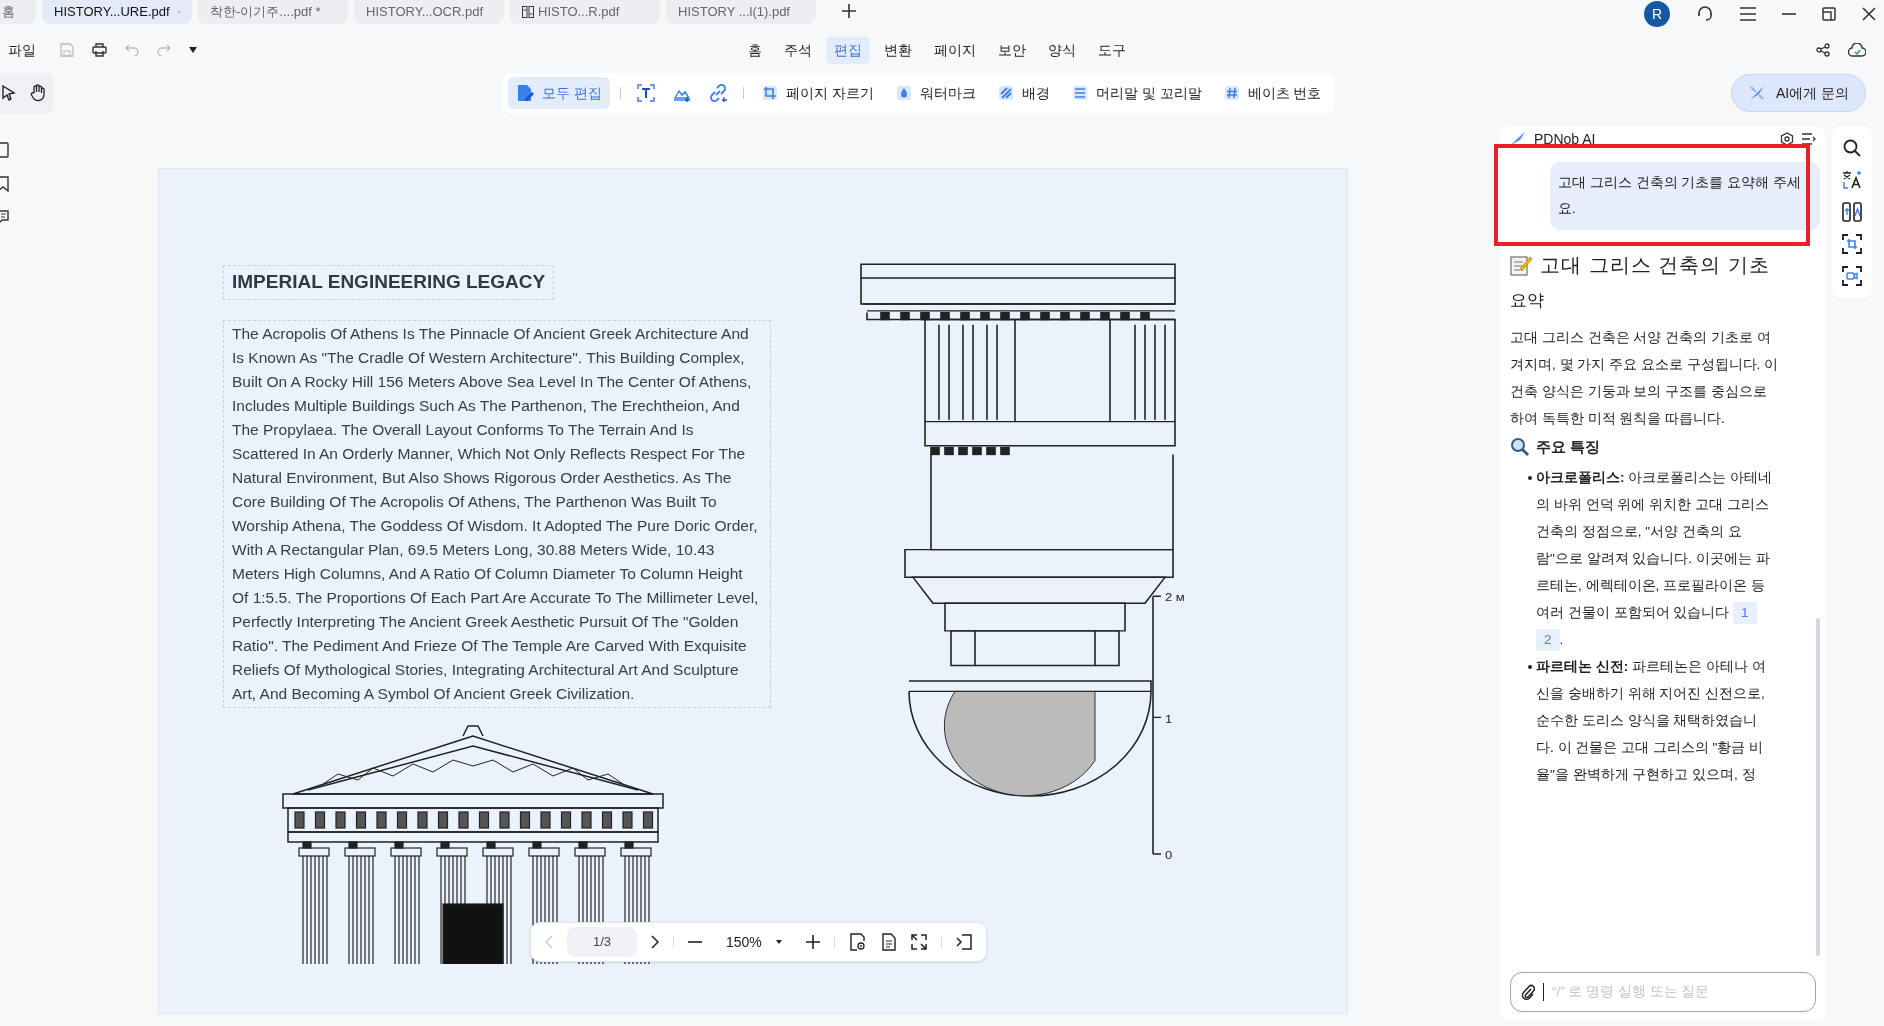  I want to click on toolbar-button: 모두 편집, so click(559, 93).